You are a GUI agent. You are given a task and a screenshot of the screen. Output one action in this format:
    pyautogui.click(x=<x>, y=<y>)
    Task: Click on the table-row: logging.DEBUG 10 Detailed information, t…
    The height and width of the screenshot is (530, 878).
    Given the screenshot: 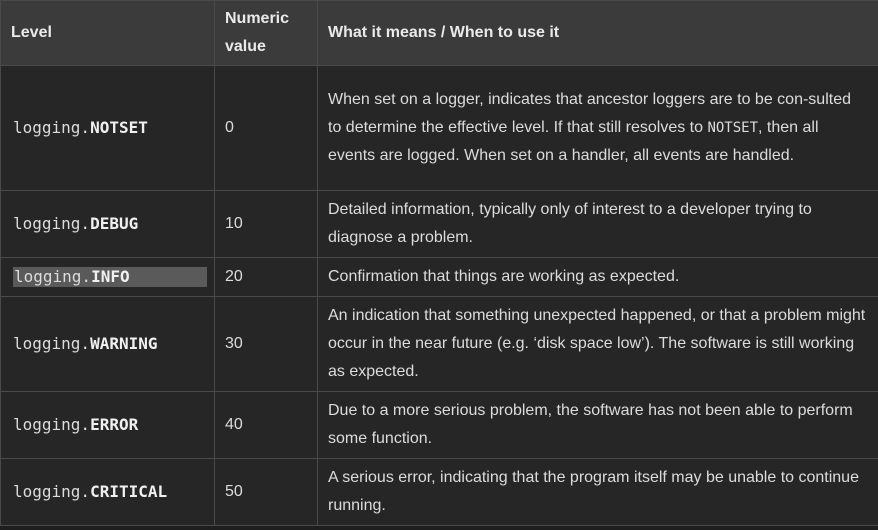 What is the action you would take?
    pyautogui.click(x=439, y=224)
    